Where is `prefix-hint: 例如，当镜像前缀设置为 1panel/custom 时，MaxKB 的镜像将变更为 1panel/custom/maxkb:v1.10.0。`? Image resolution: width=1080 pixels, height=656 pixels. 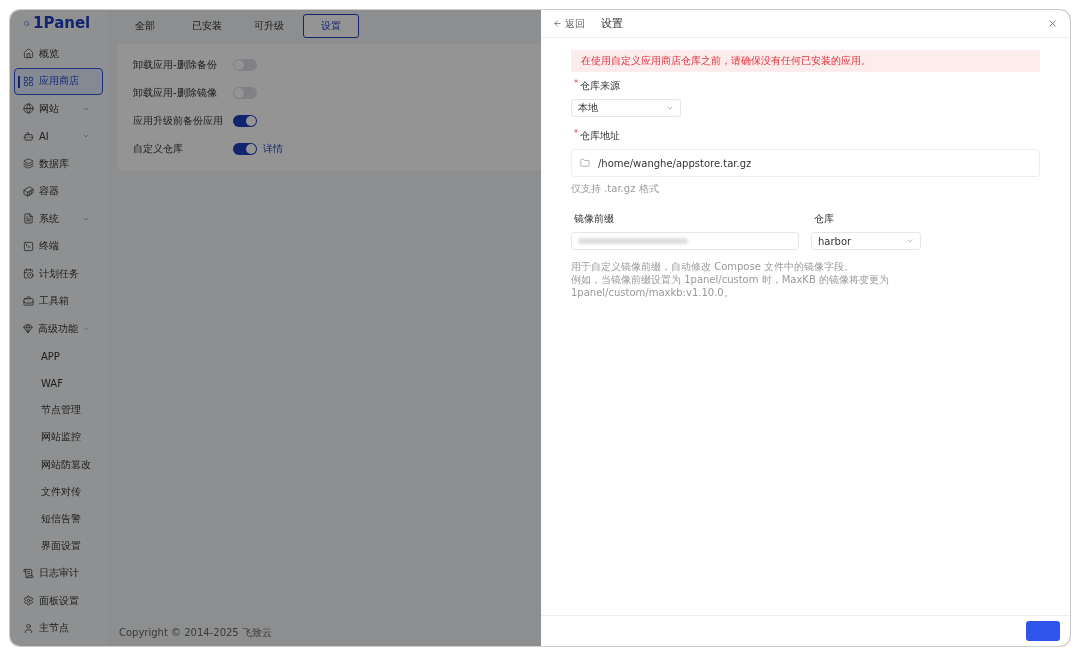 prefix-hint: 例如，当镜像前缀设置为 1panel/custom 时，MaxKB 的镜像将变更为 1panel/custom/maxkb:v1.10.0。 is located at coordinates (730, 286).